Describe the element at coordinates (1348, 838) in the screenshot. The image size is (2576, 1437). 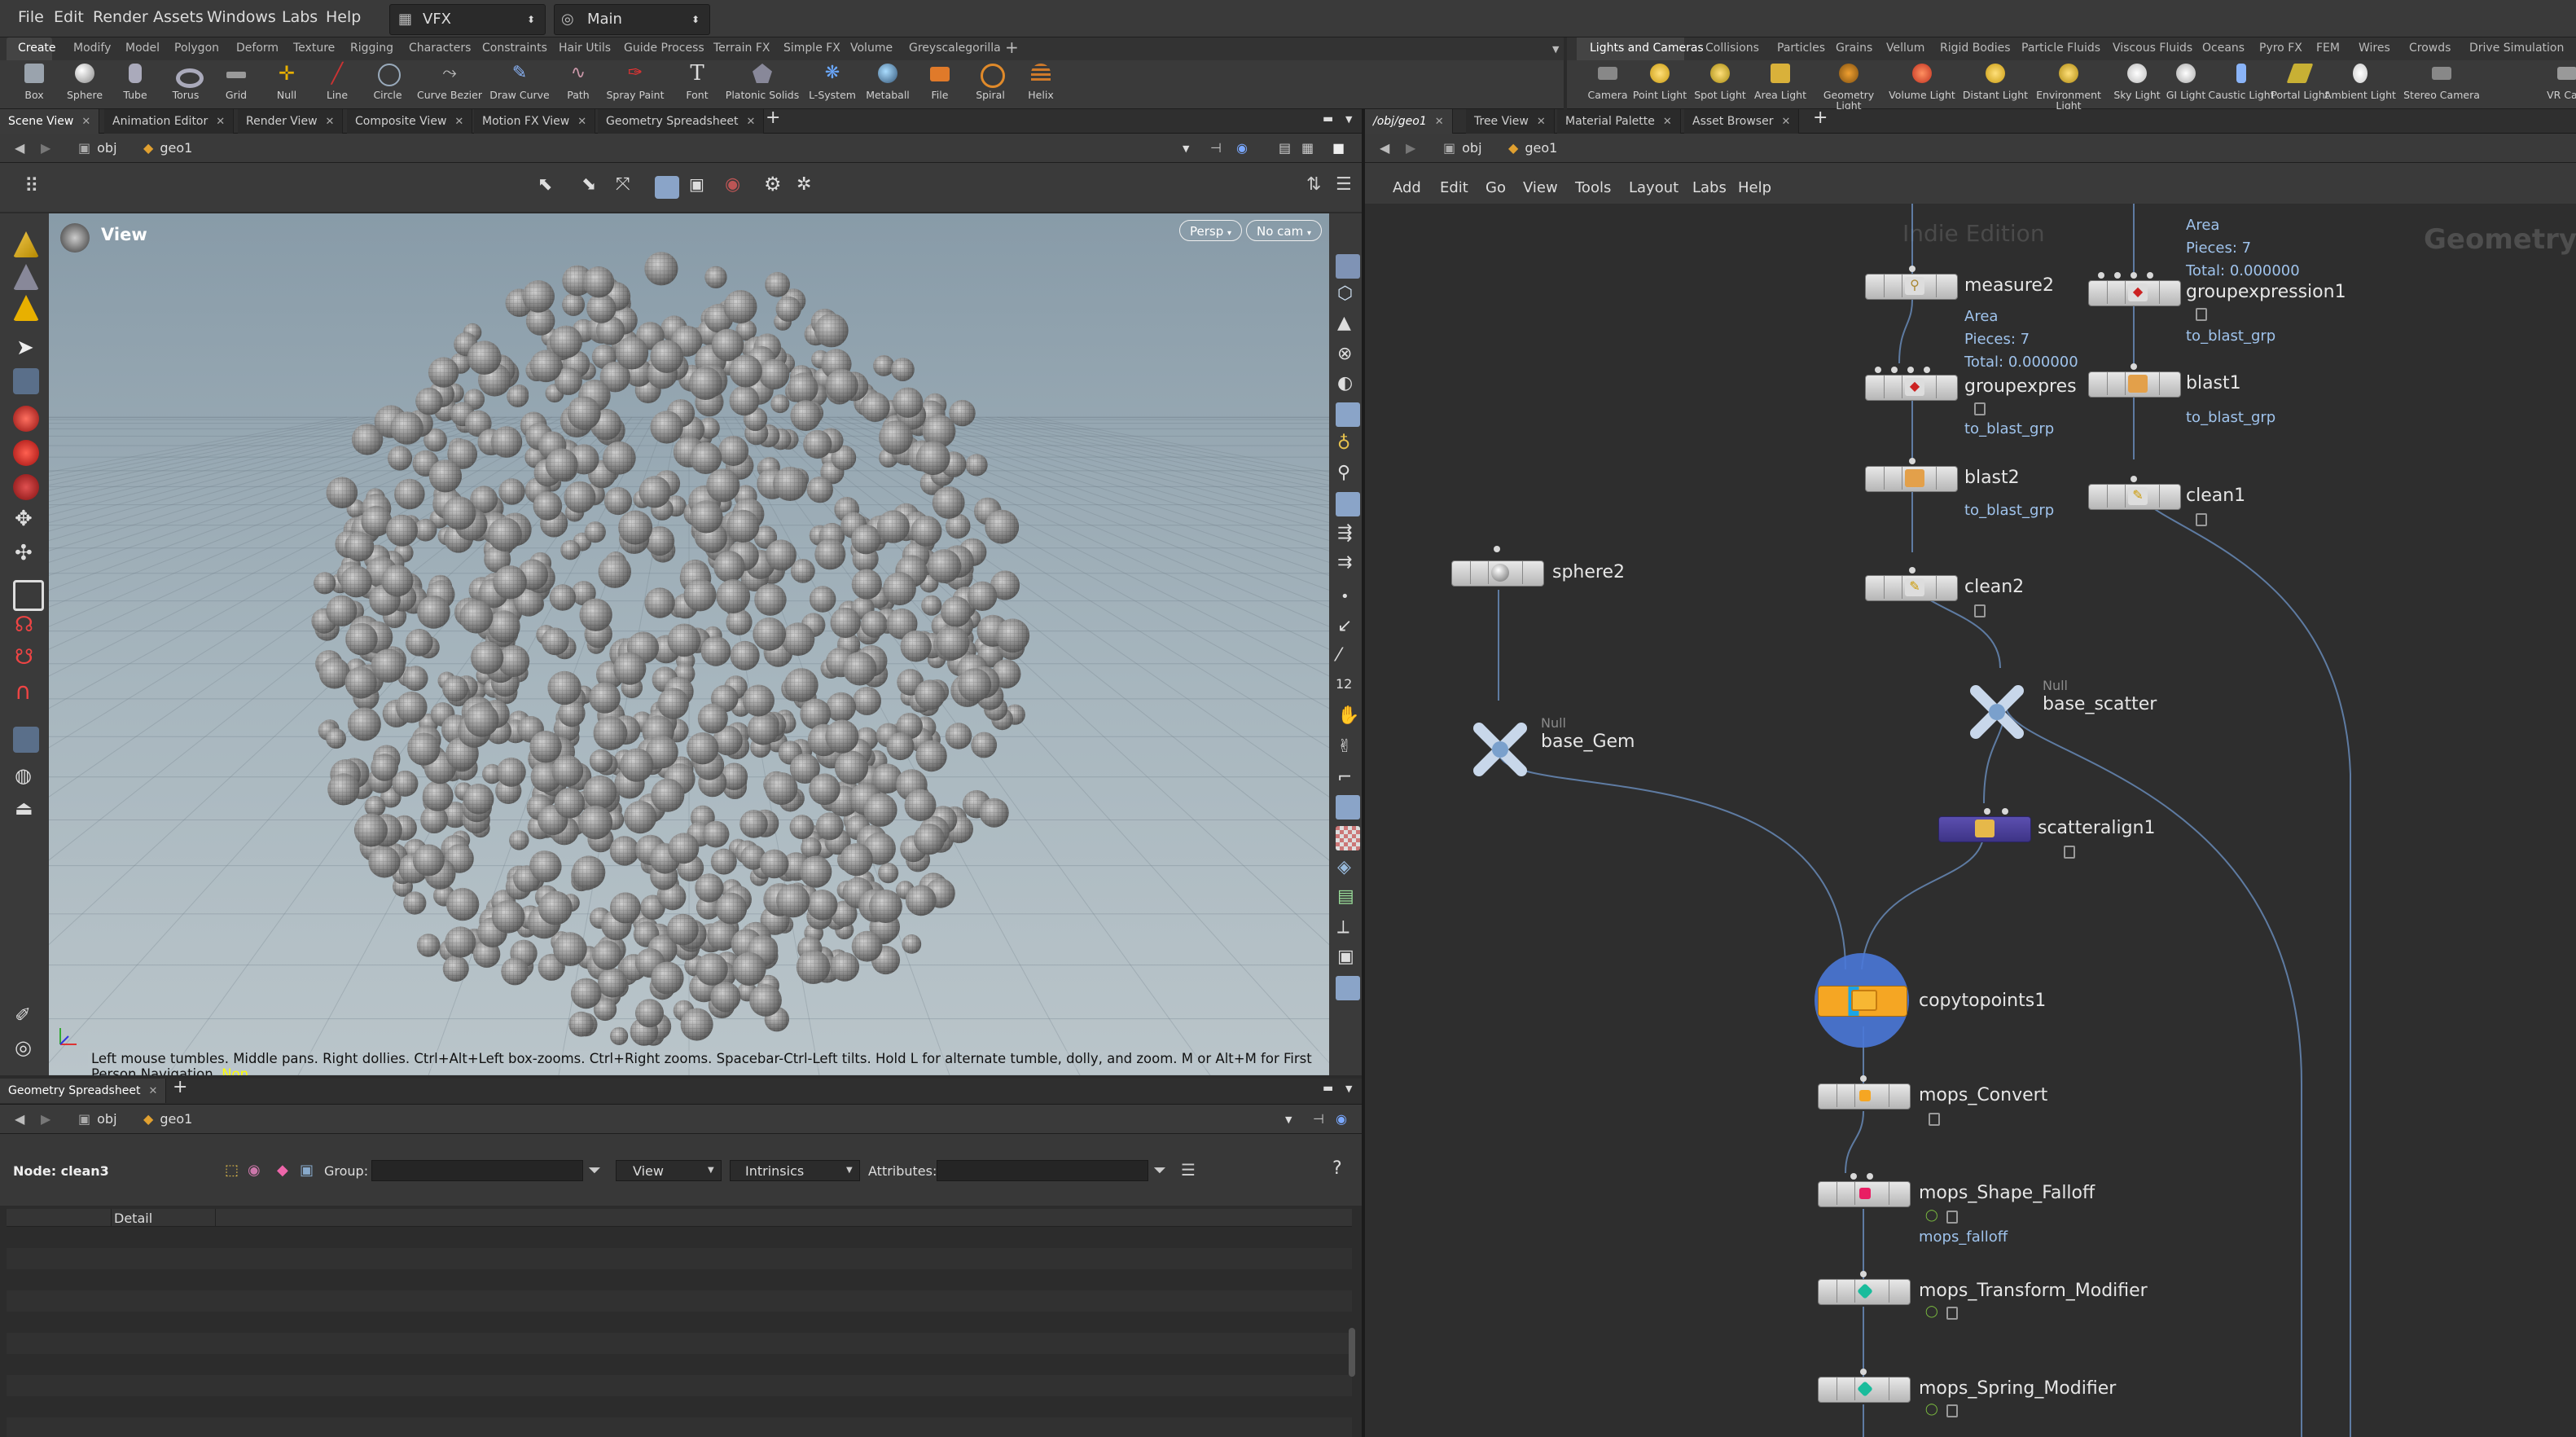
I see `texture-icon` at that location.